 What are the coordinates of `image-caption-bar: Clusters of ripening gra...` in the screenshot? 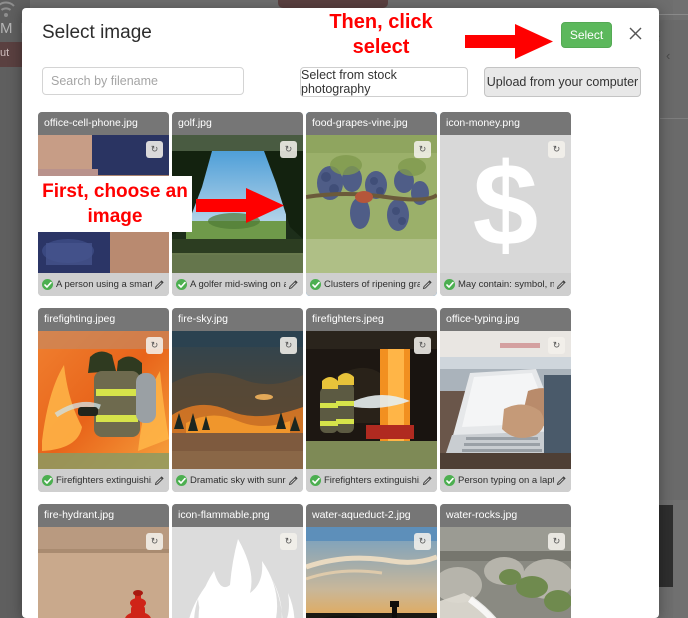 It's located at (371, 284).